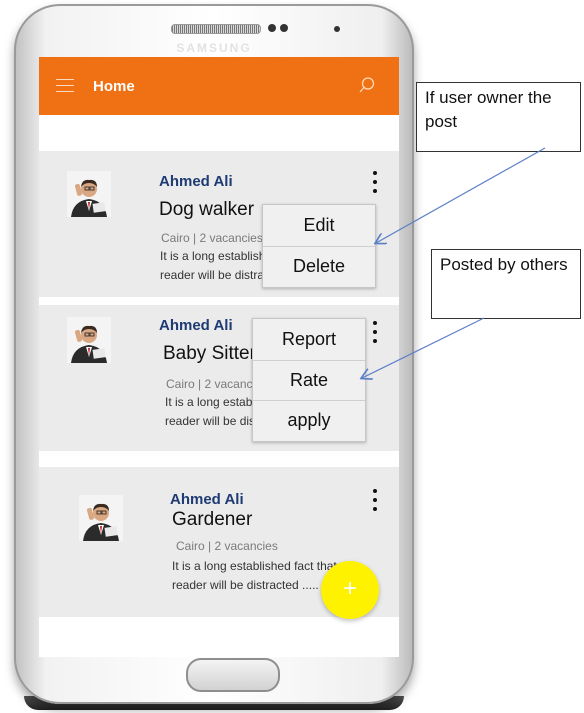 The height and width of the screenshot is (713, 584). I want to click on owner-arrow, so click(461, 195).